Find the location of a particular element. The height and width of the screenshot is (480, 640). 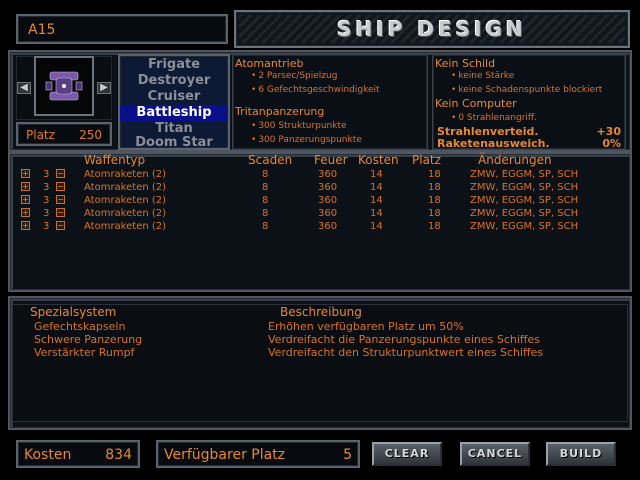

hull-class-frigate: Frigate is located at coordinates (174, 65).